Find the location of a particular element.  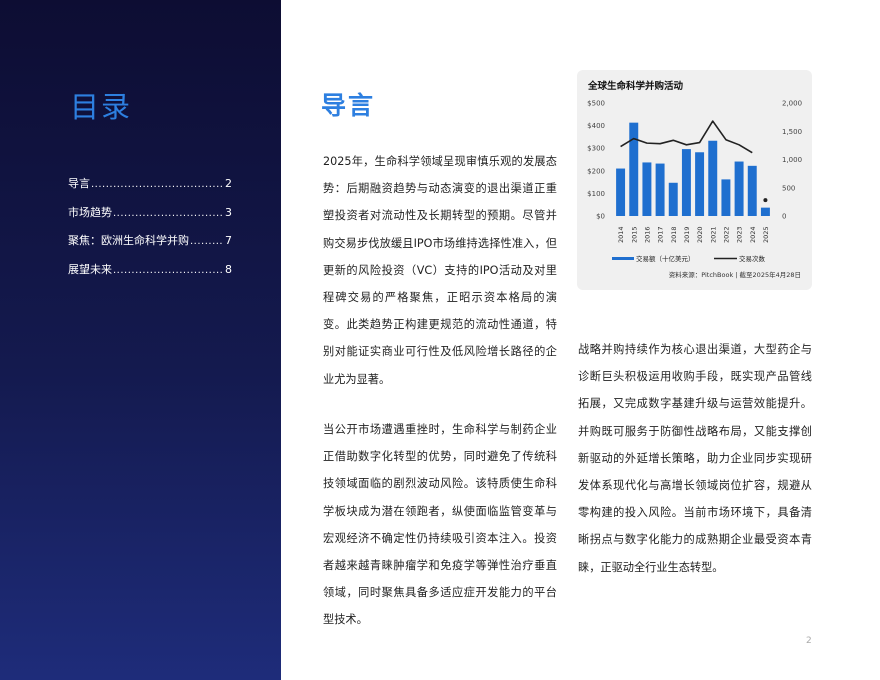

toc-item-label: 展望未来 is located at coordinates (90, 269).